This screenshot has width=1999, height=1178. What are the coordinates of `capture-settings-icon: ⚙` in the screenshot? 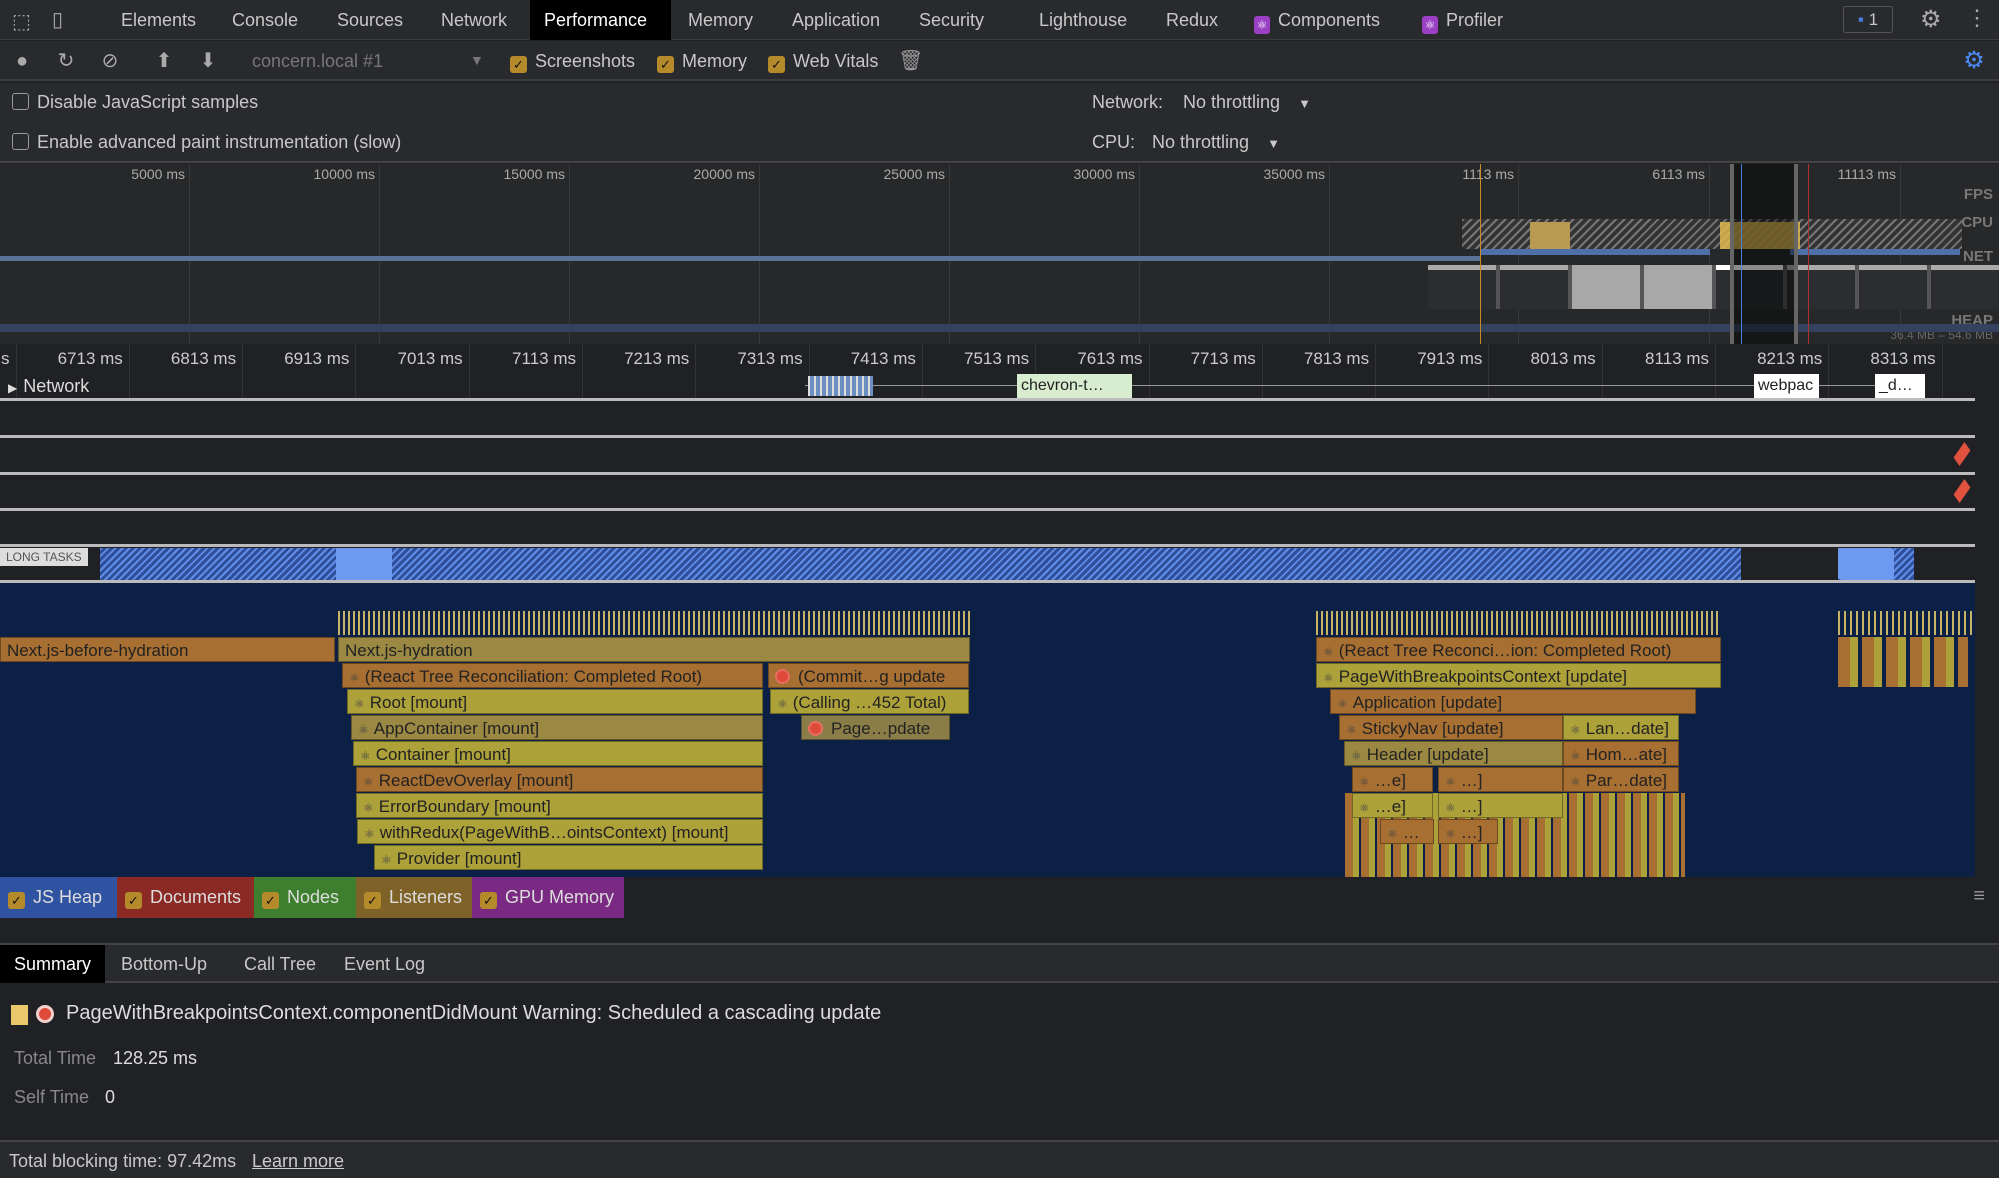 It's located at (1974, 61).